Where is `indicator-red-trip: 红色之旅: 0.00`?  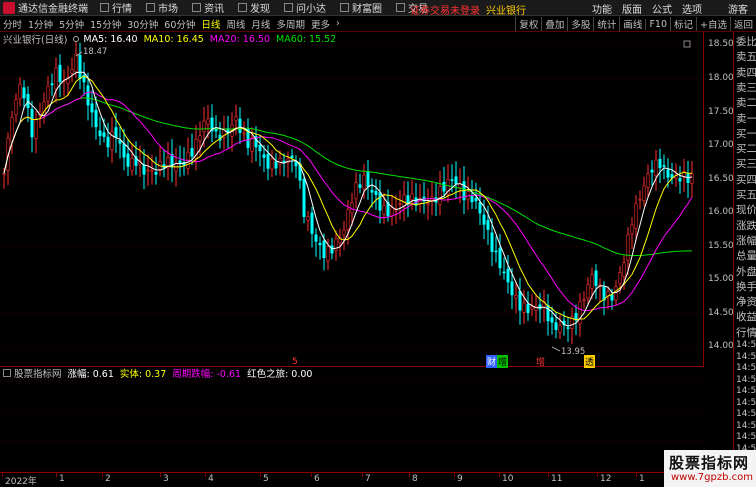 indicator-red-trip: 红色之旅: 0.00 is located at coordinates (280, 374).